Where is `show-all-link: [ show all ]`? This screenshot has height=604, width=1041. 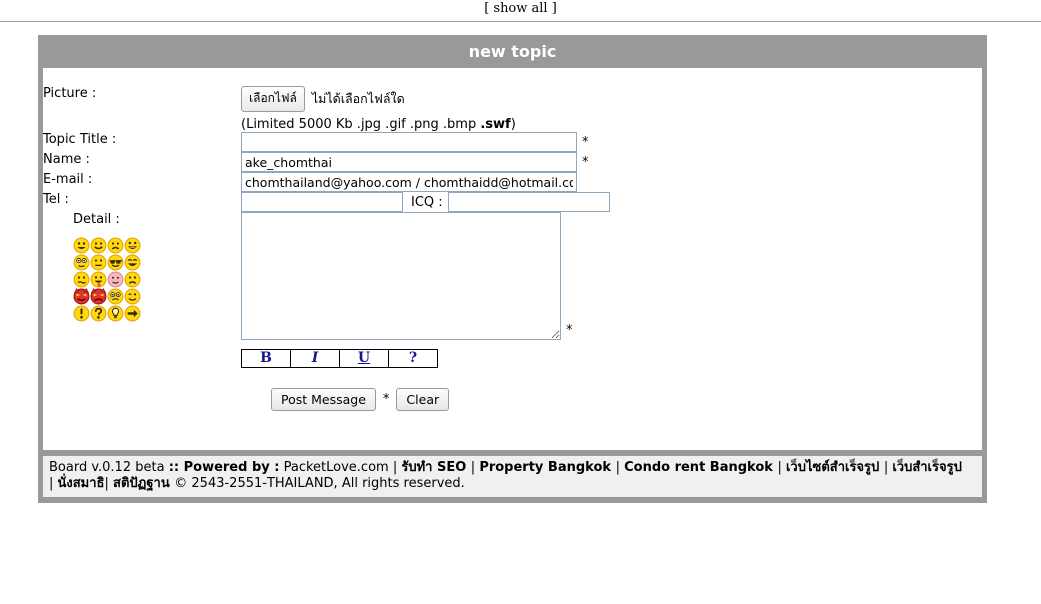 show-all-link: [ show all ] is located at coordinates (520, 8).